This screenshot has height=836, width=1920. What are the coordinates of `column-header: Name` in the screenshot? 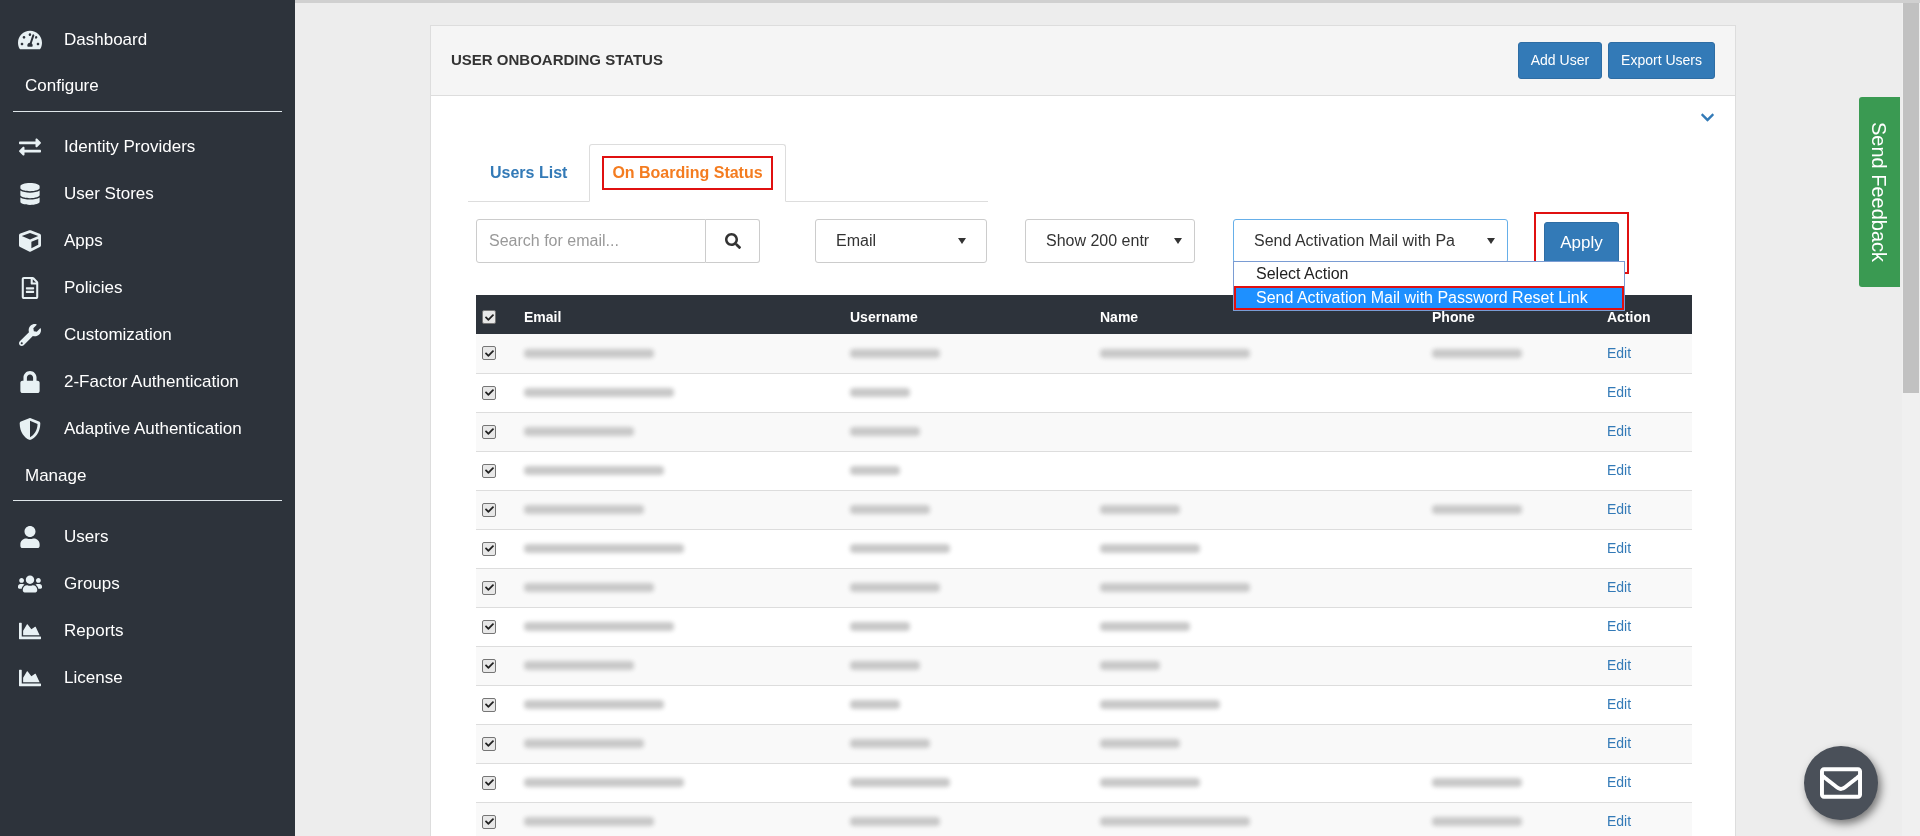 It's located at (1119, 317).